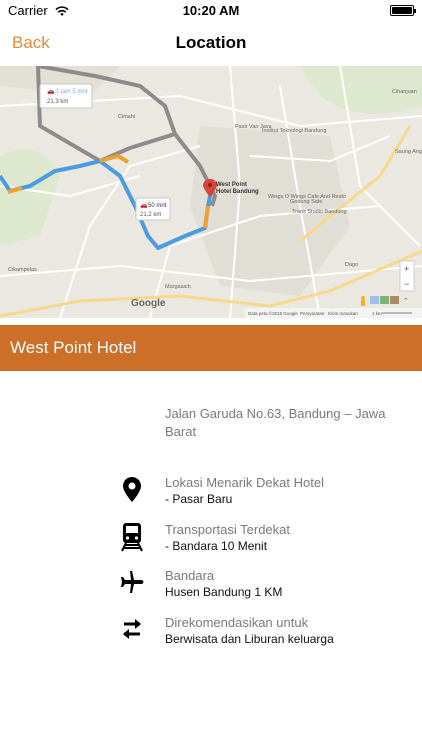 Image resolution: width=422 pixels, height=750 pixels. Describe the element at coordinates (224, 592) in the screenshot. I see `info-value: Husen Bandung 1 KM` at that location.